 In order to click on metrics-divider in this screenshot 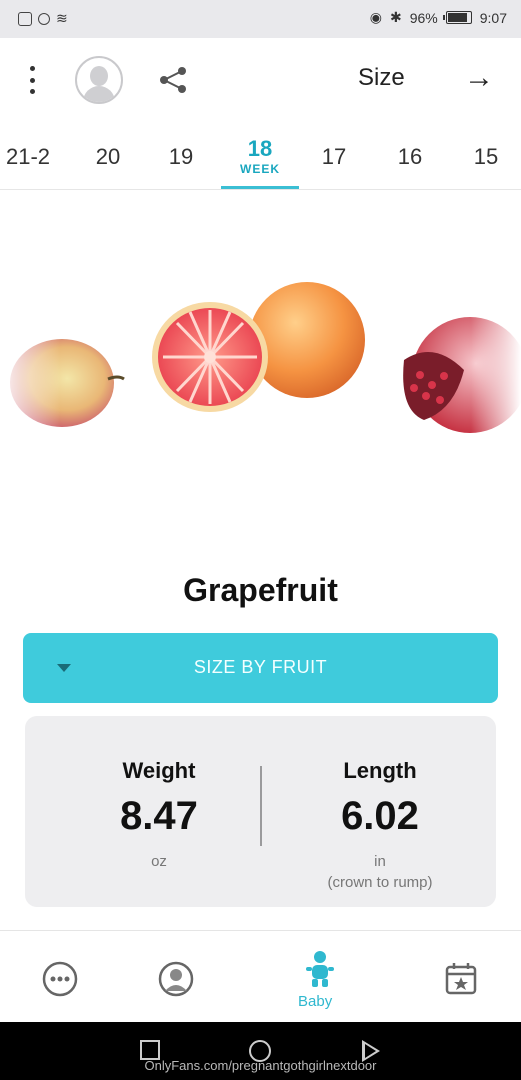, I will do `click(261, 806)`.